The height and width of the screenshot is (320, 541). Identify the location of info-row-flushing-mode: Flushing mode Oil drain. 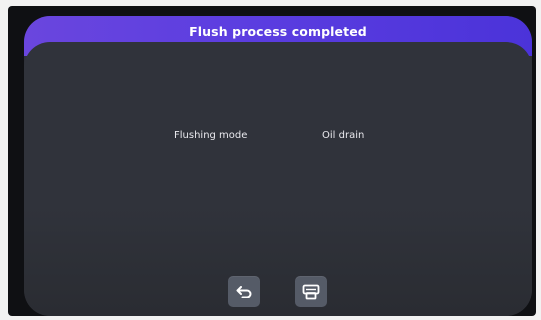
(278, 138).